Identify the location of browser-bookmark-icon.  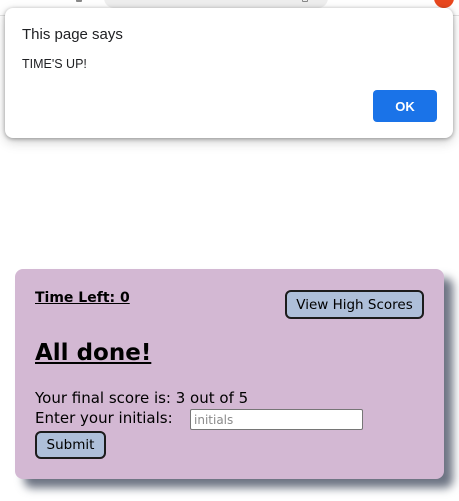
(305, 1).